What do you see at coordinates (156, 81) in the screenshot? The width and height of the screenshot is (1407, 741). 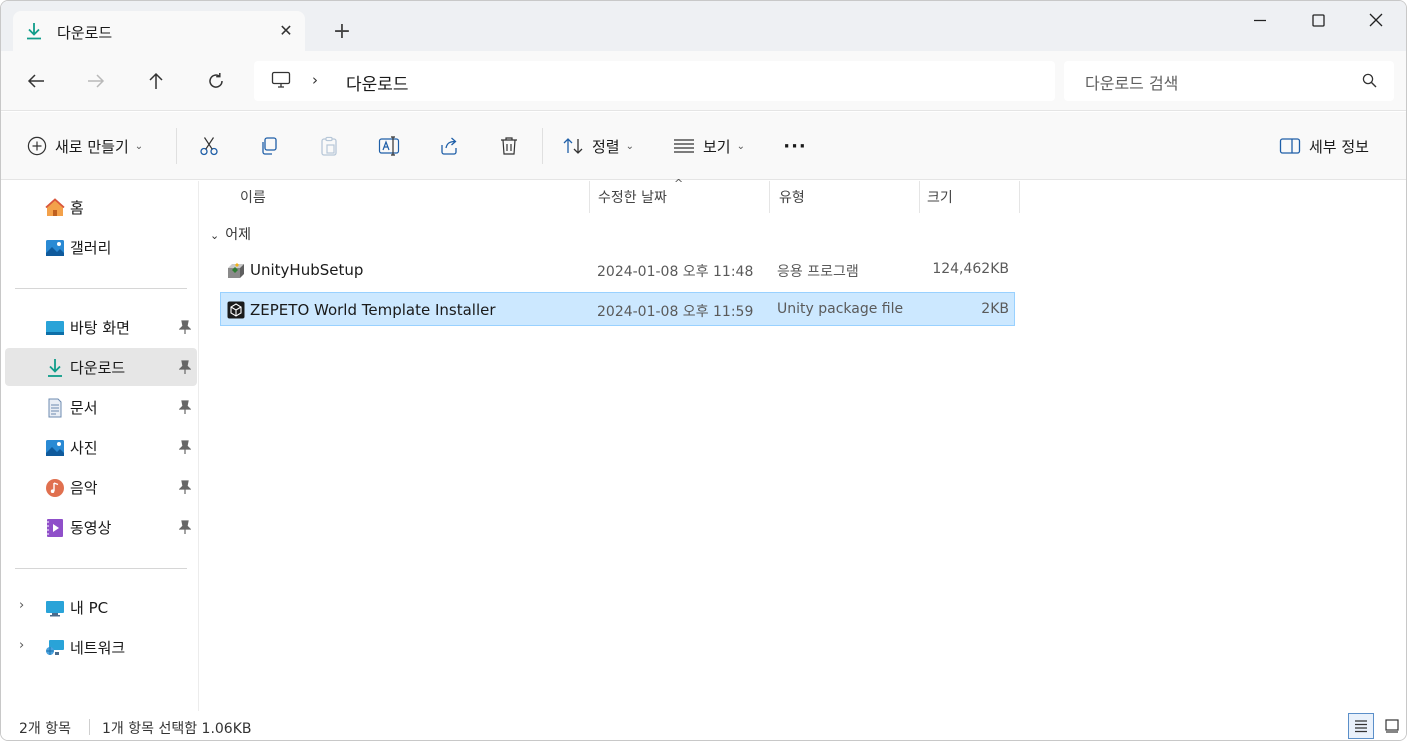 I see `up-button` at bounding box center [156, 81].